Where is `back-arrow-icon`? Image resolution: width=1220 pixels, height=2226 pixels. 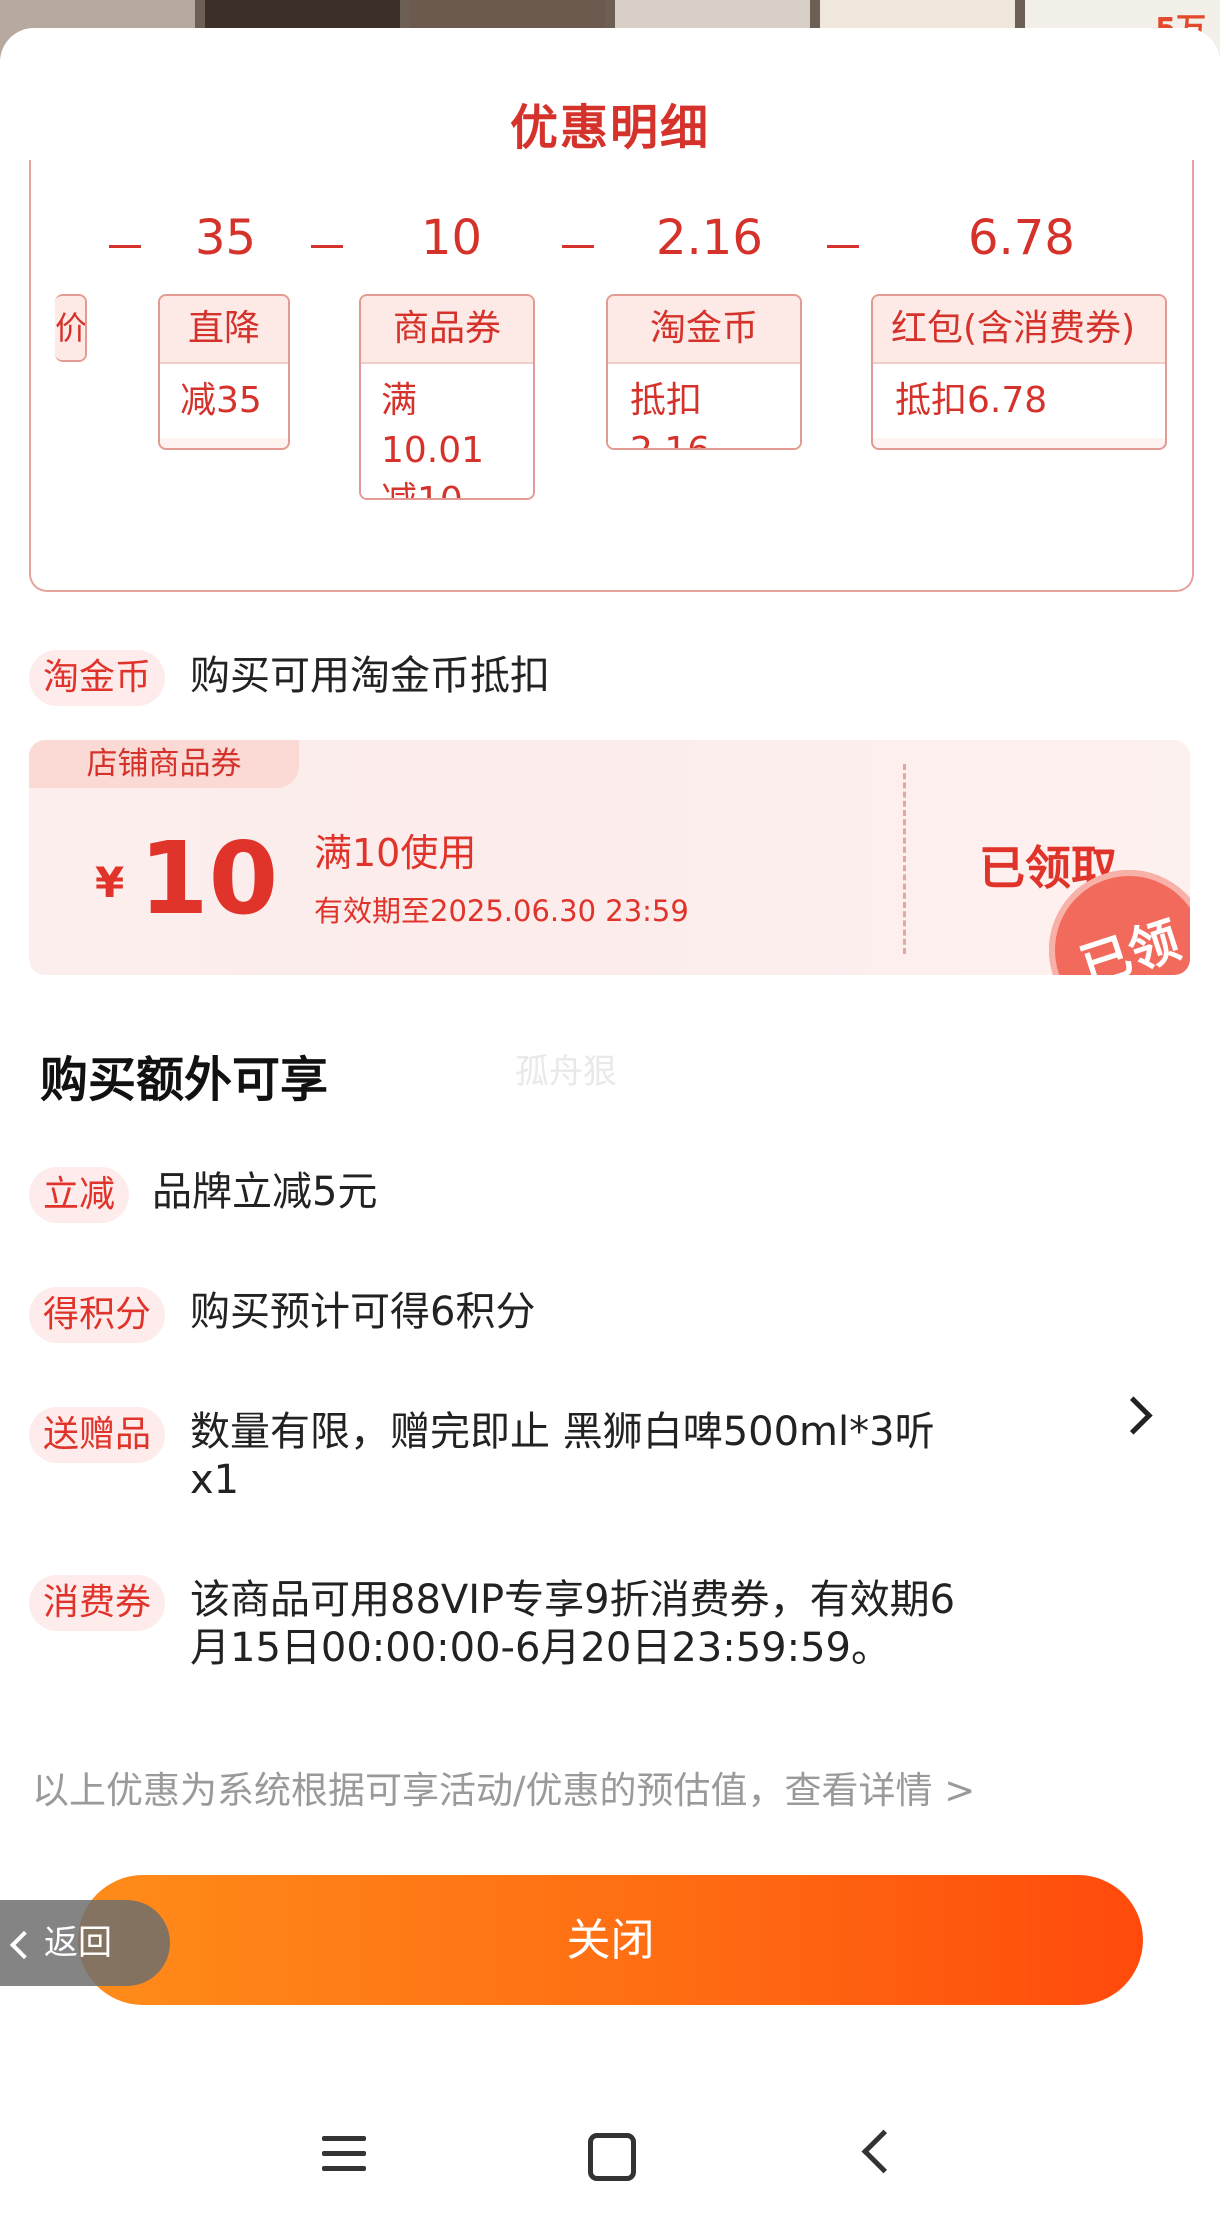
back-arrow-icon is located at coordinates (883, 2151).